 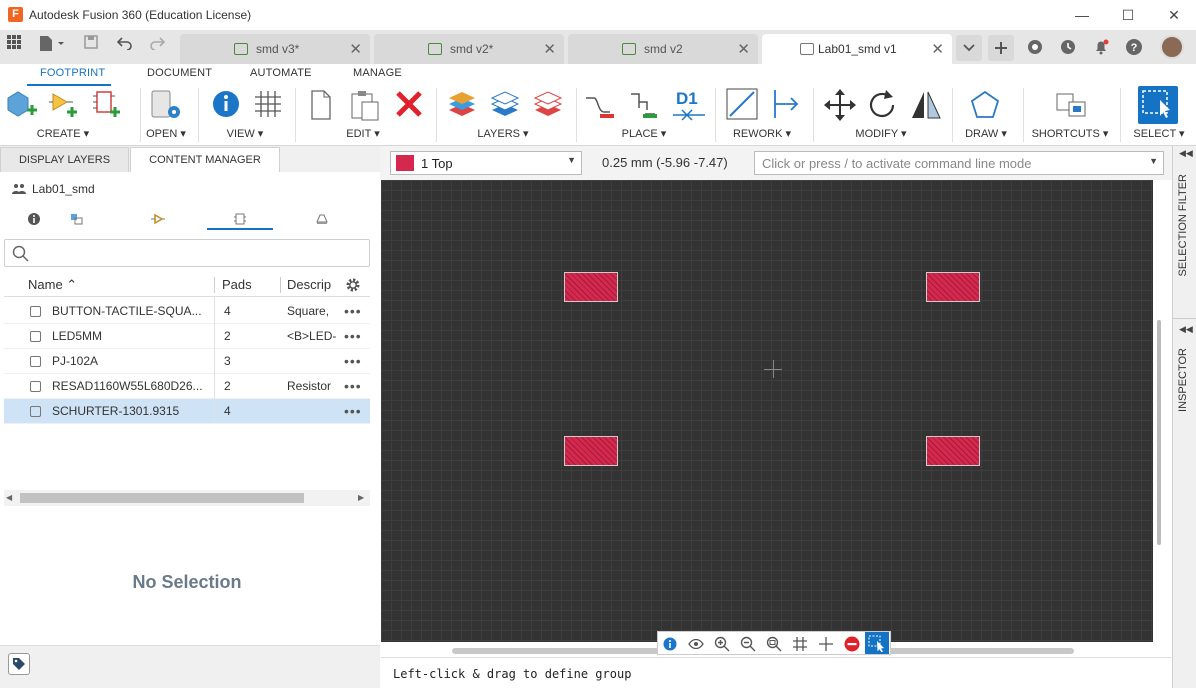 What do you see at coordinates (505, 105) in the screenshot?
I see `layer-blue-icon` at bounding box center [505, 105].